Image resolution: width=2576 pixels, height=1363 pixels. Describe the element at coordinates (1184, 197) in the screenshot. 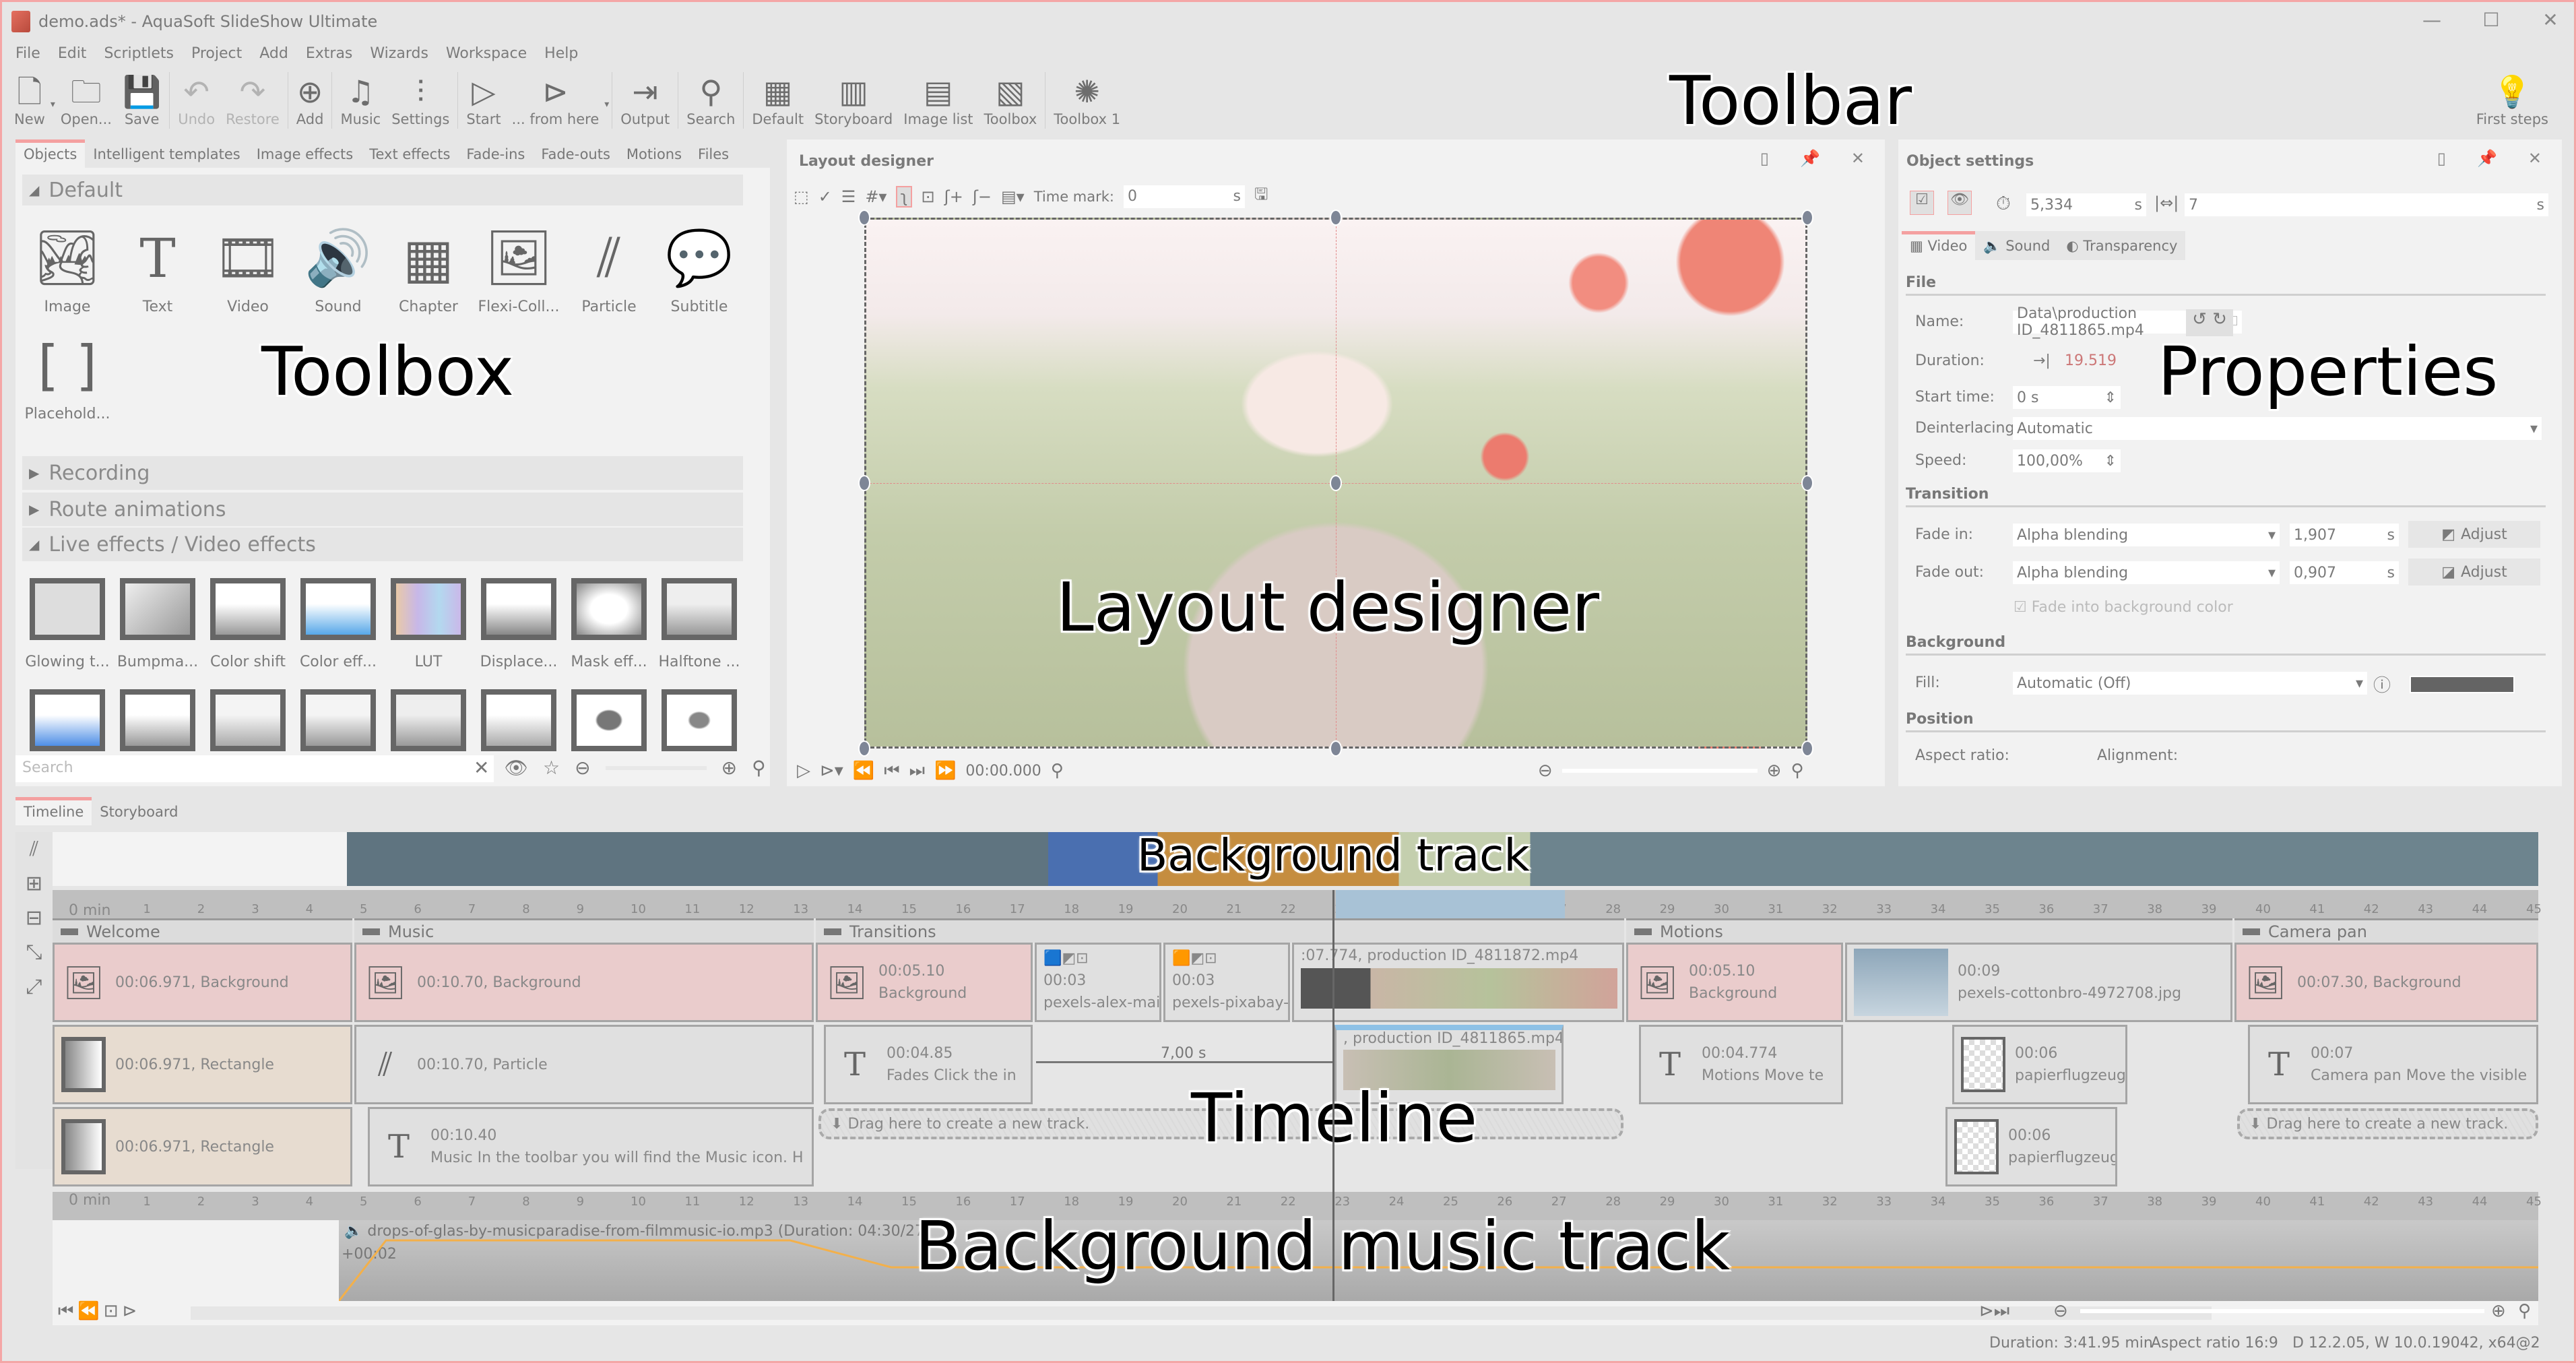

I see `time-mark-input: 0s` at that location.